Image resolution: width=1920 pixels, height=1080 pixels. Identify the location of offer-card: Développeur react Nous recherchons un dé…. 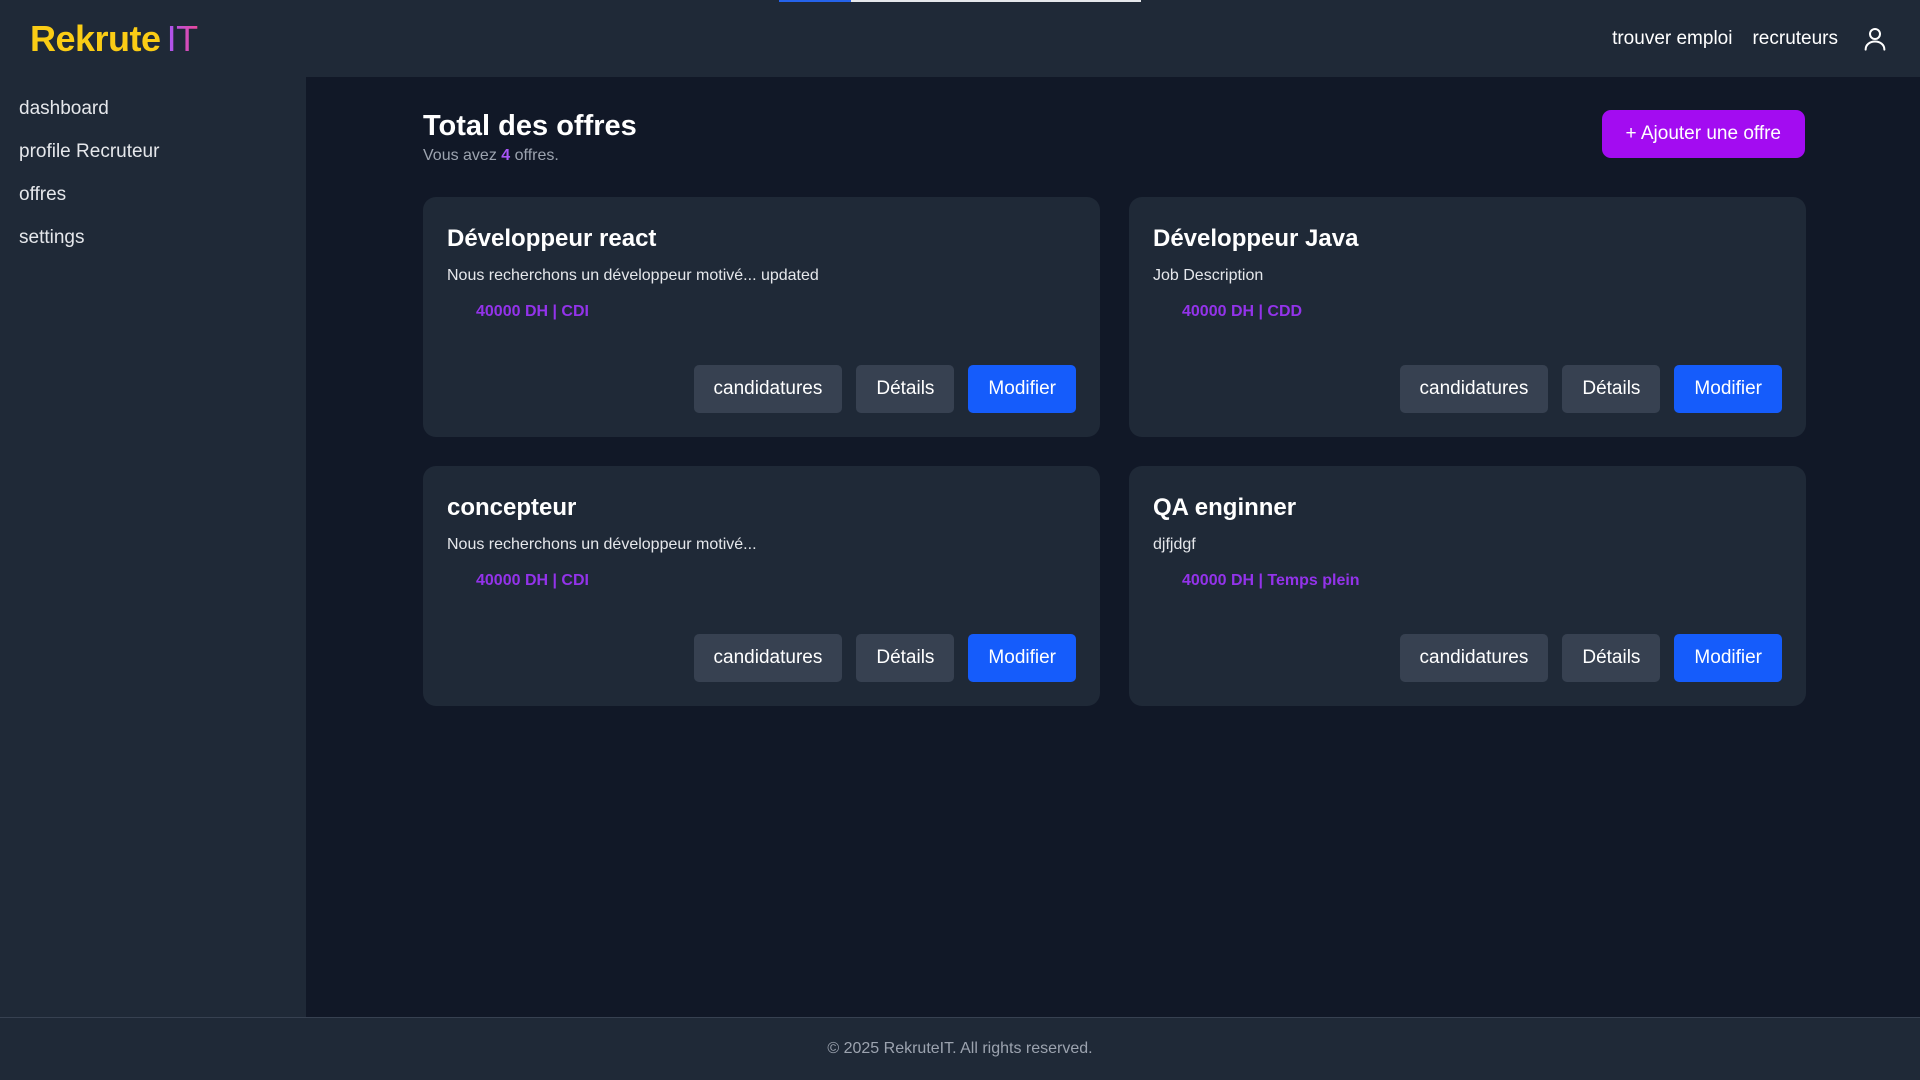
(761, 317).